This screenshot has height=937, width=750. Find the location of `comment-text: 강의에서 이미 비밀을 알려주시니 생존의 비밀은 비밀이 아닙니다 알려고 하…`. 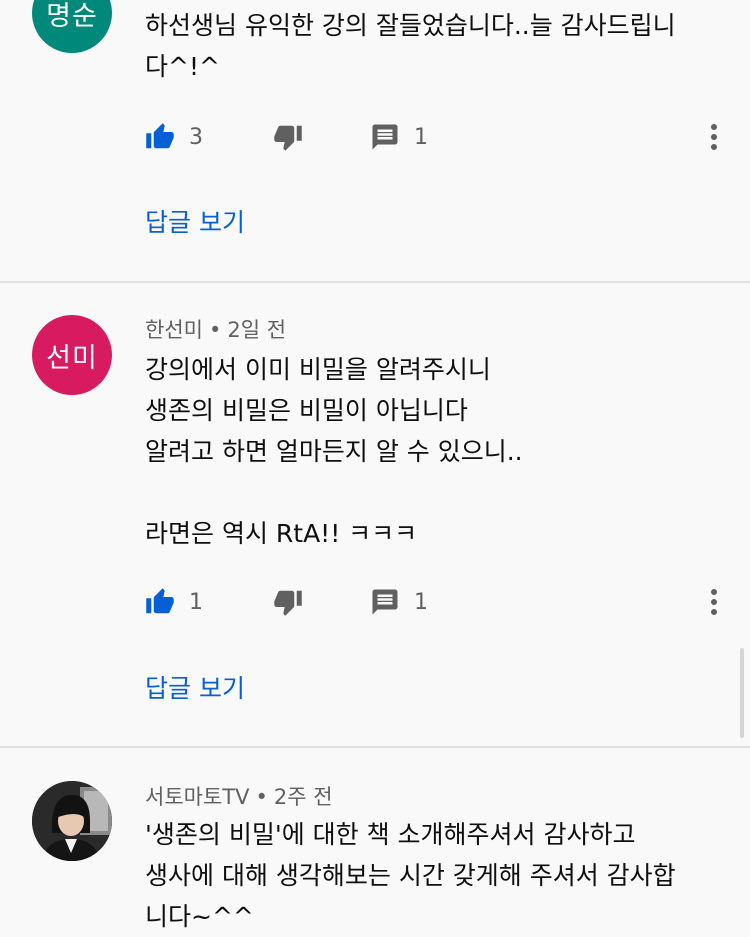

comment-text: 강의에서 이미 비밀을 알려주시니 생존의 비밀은 비밀이 아닙니다 알려고 하… is located at coordinates (334, 451).